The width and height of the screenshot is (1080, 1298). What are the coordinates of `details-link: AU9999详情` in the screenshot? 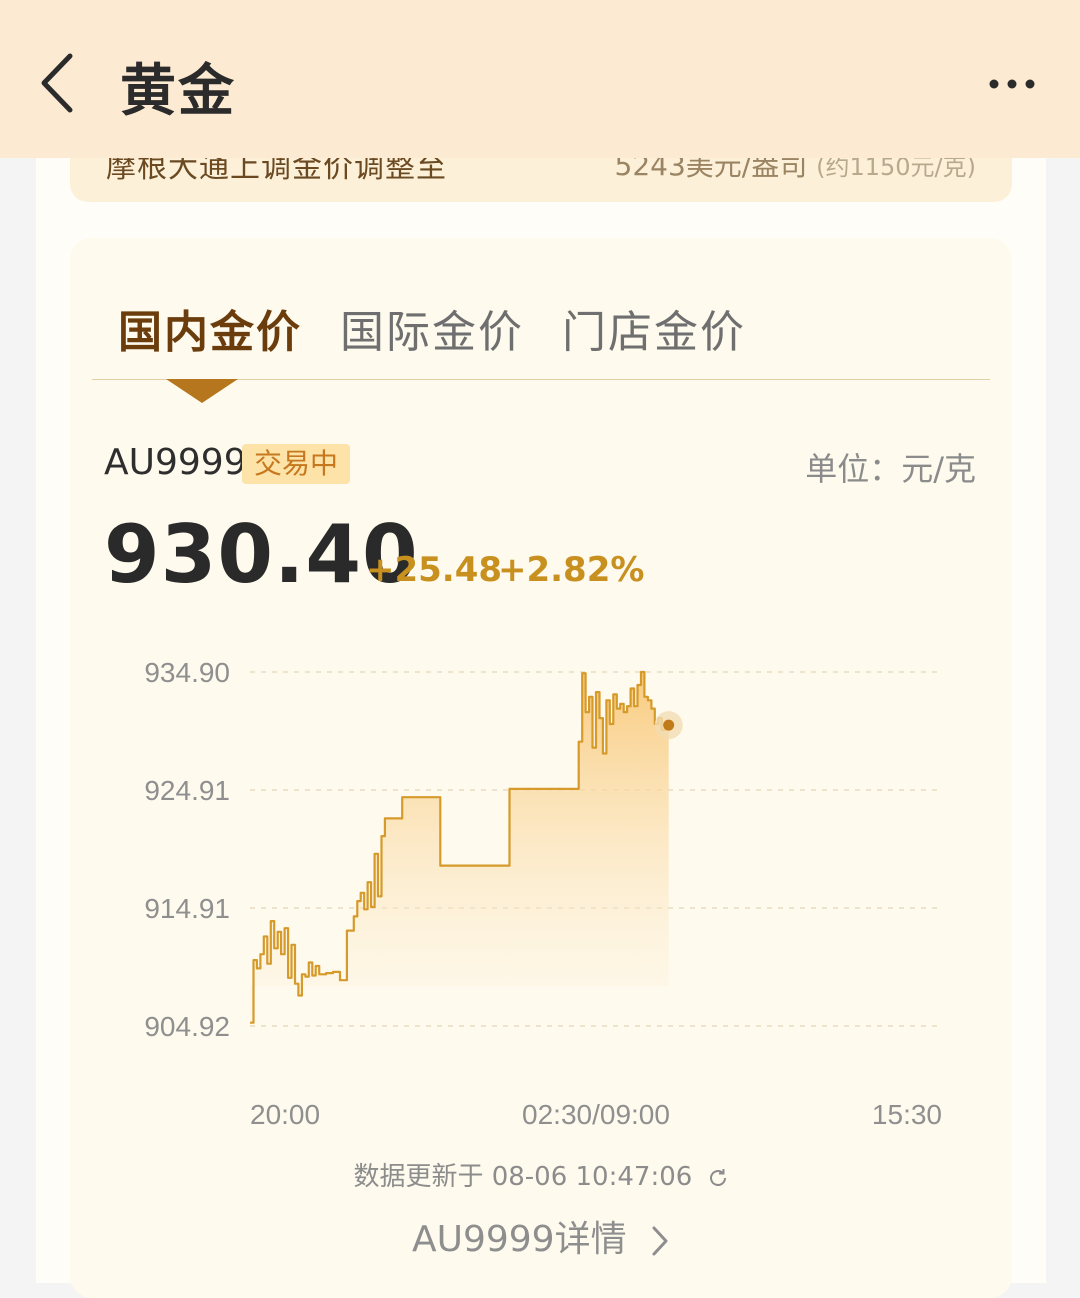 It's located at (541, 1236).